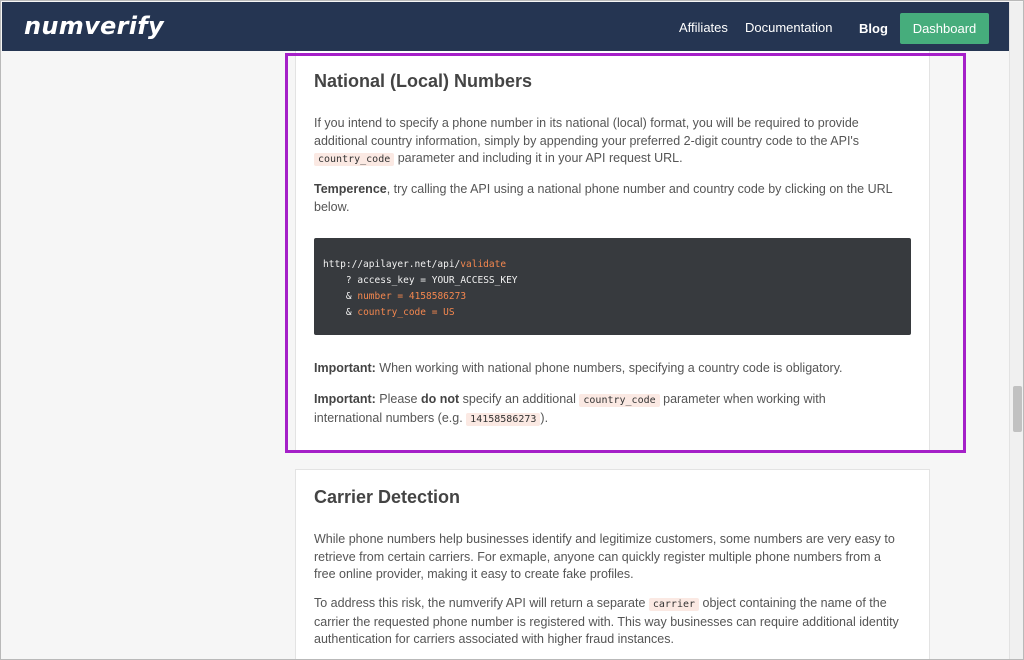  What do you see at coordinates (617, 313) in the screenshot?
I see `code-line-country-code: & country_code = US` at bounding box center [617, 313].